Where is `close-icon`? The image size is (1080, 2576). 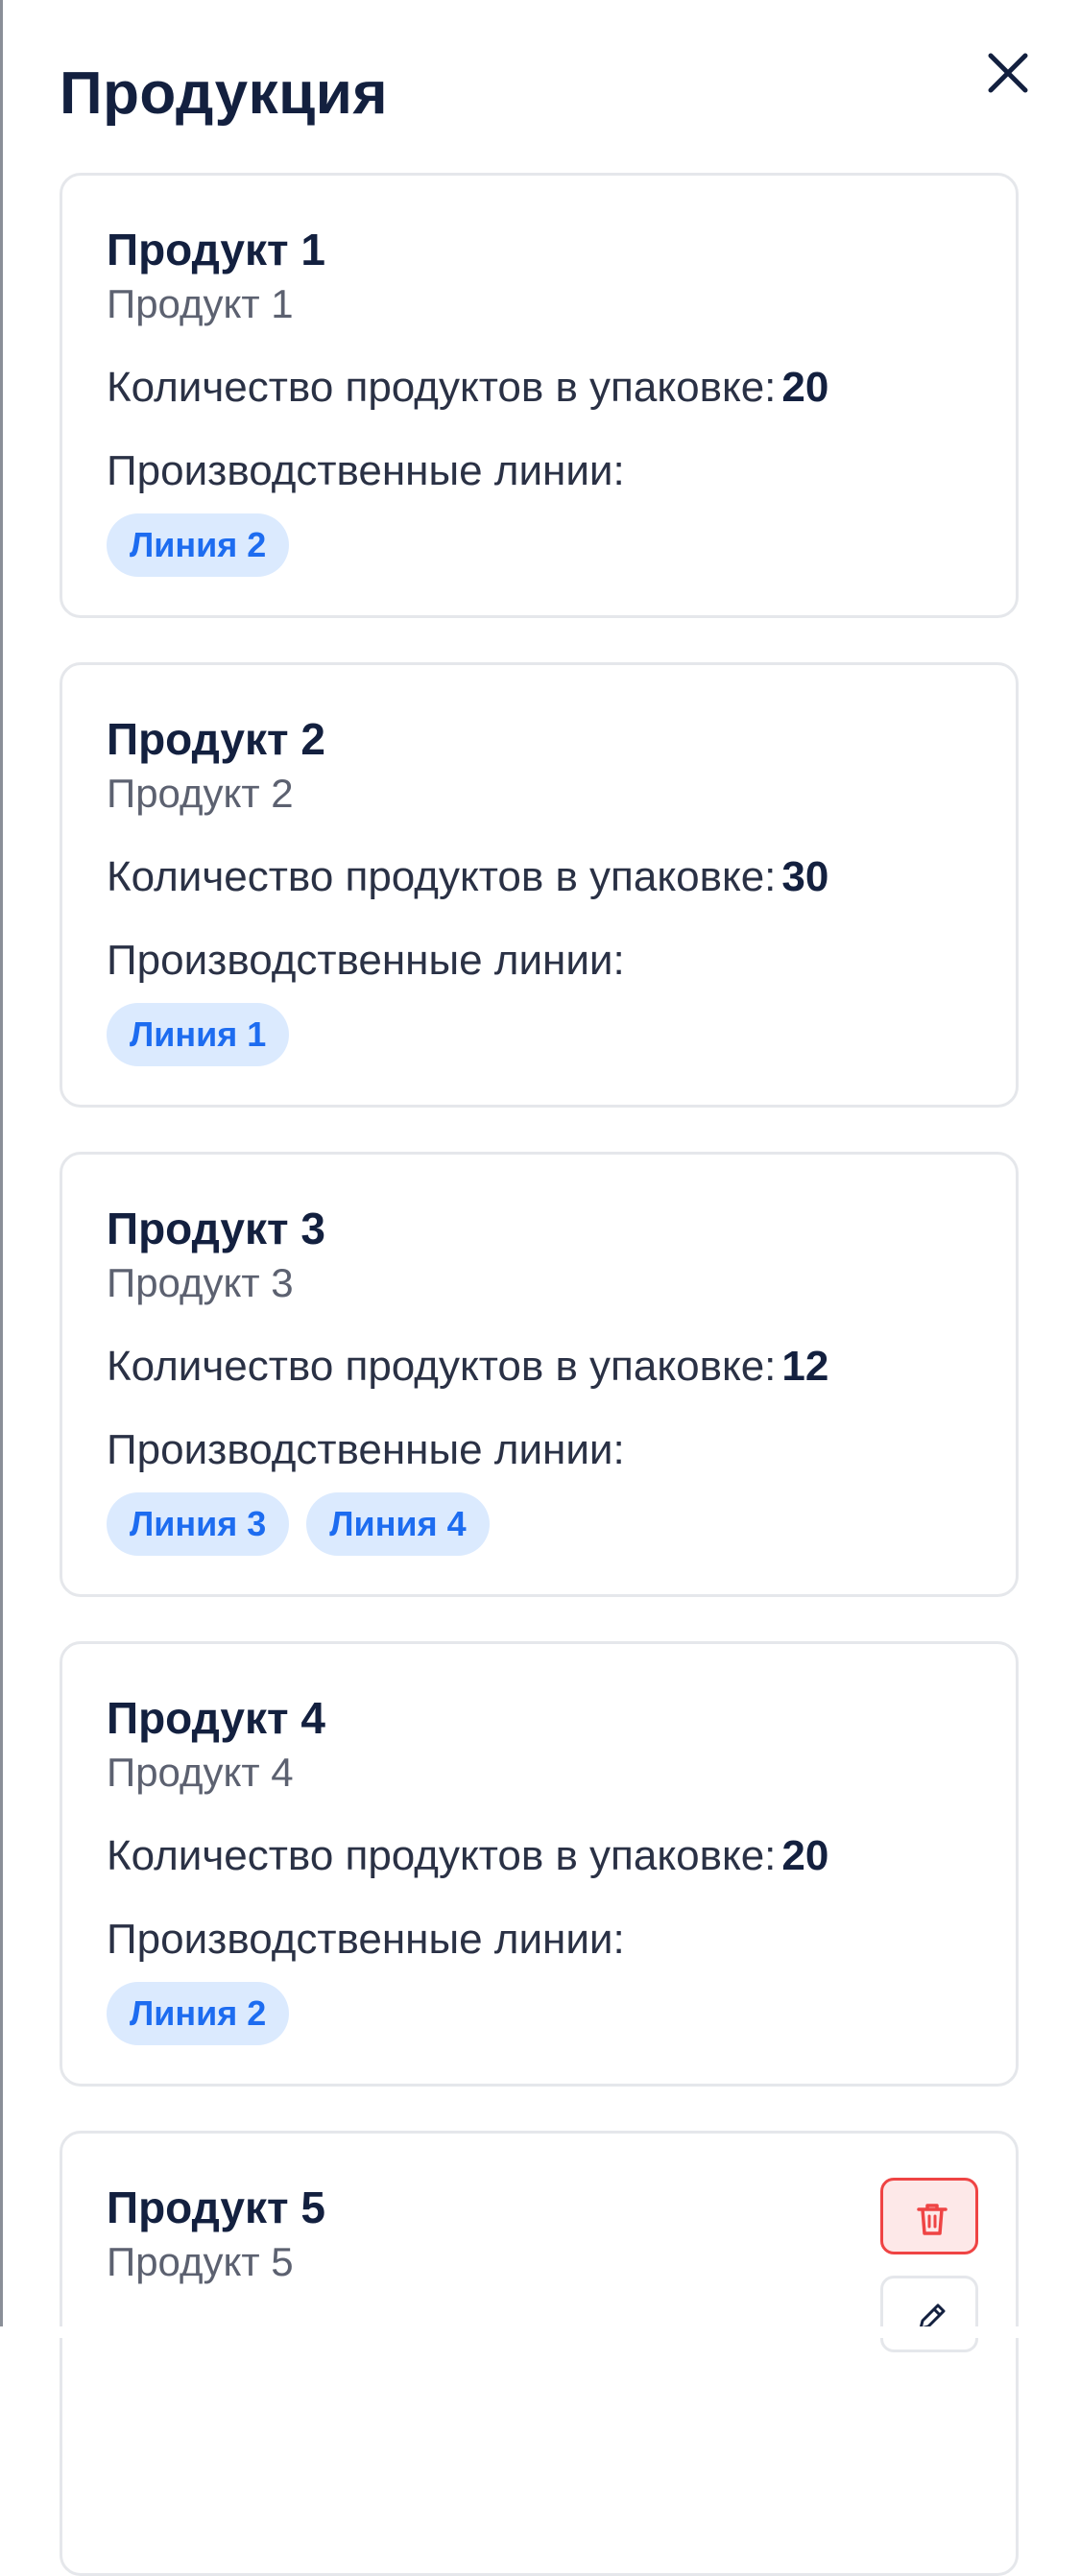 close-icon is located at coordinates (1008, 73).